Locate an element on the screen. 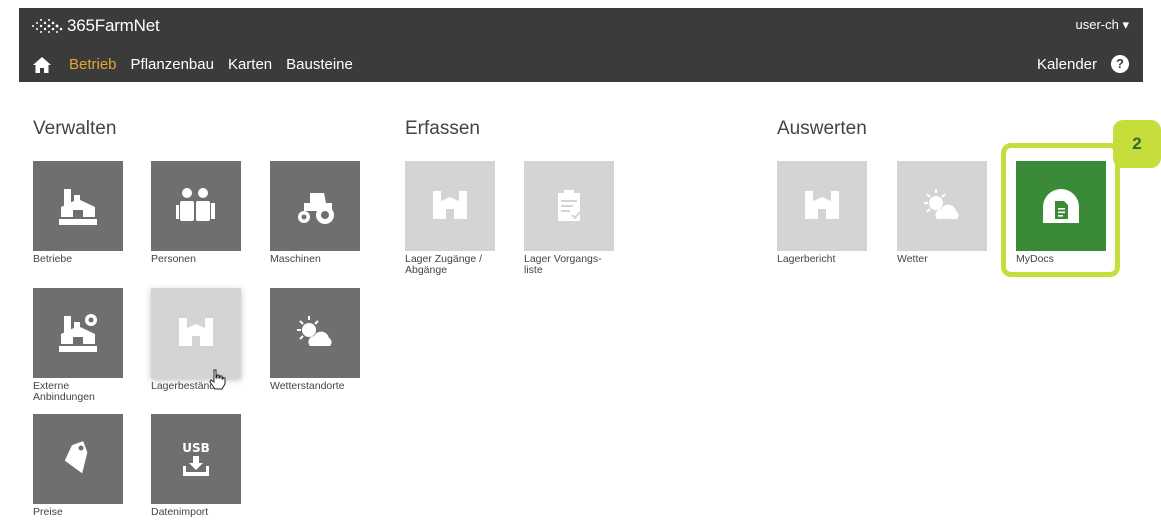 This screenshot has height=523, width=1161. people-icon is located at coordinates (195, 204).